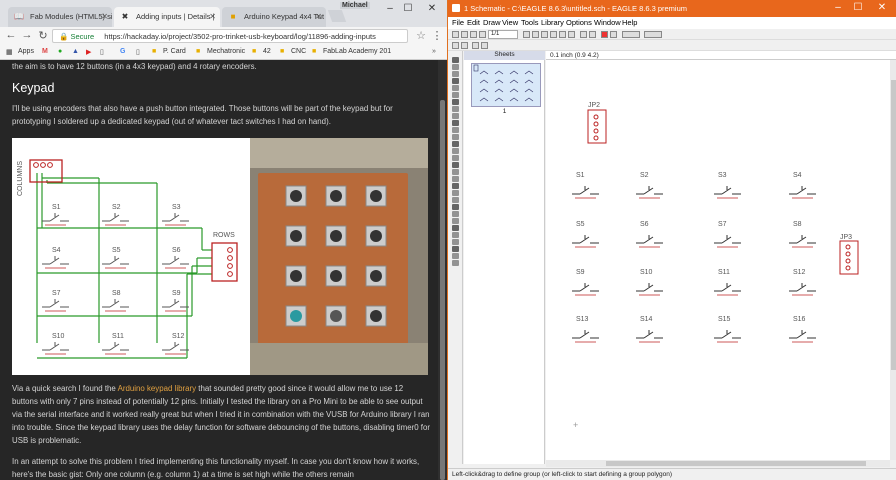  What do you see at coordinates (60, 17) in the screenshot?
I see `tab-fab-modules: 📖 Fab Modules (HTML5) si ✕` at bounding box center [60, 17].